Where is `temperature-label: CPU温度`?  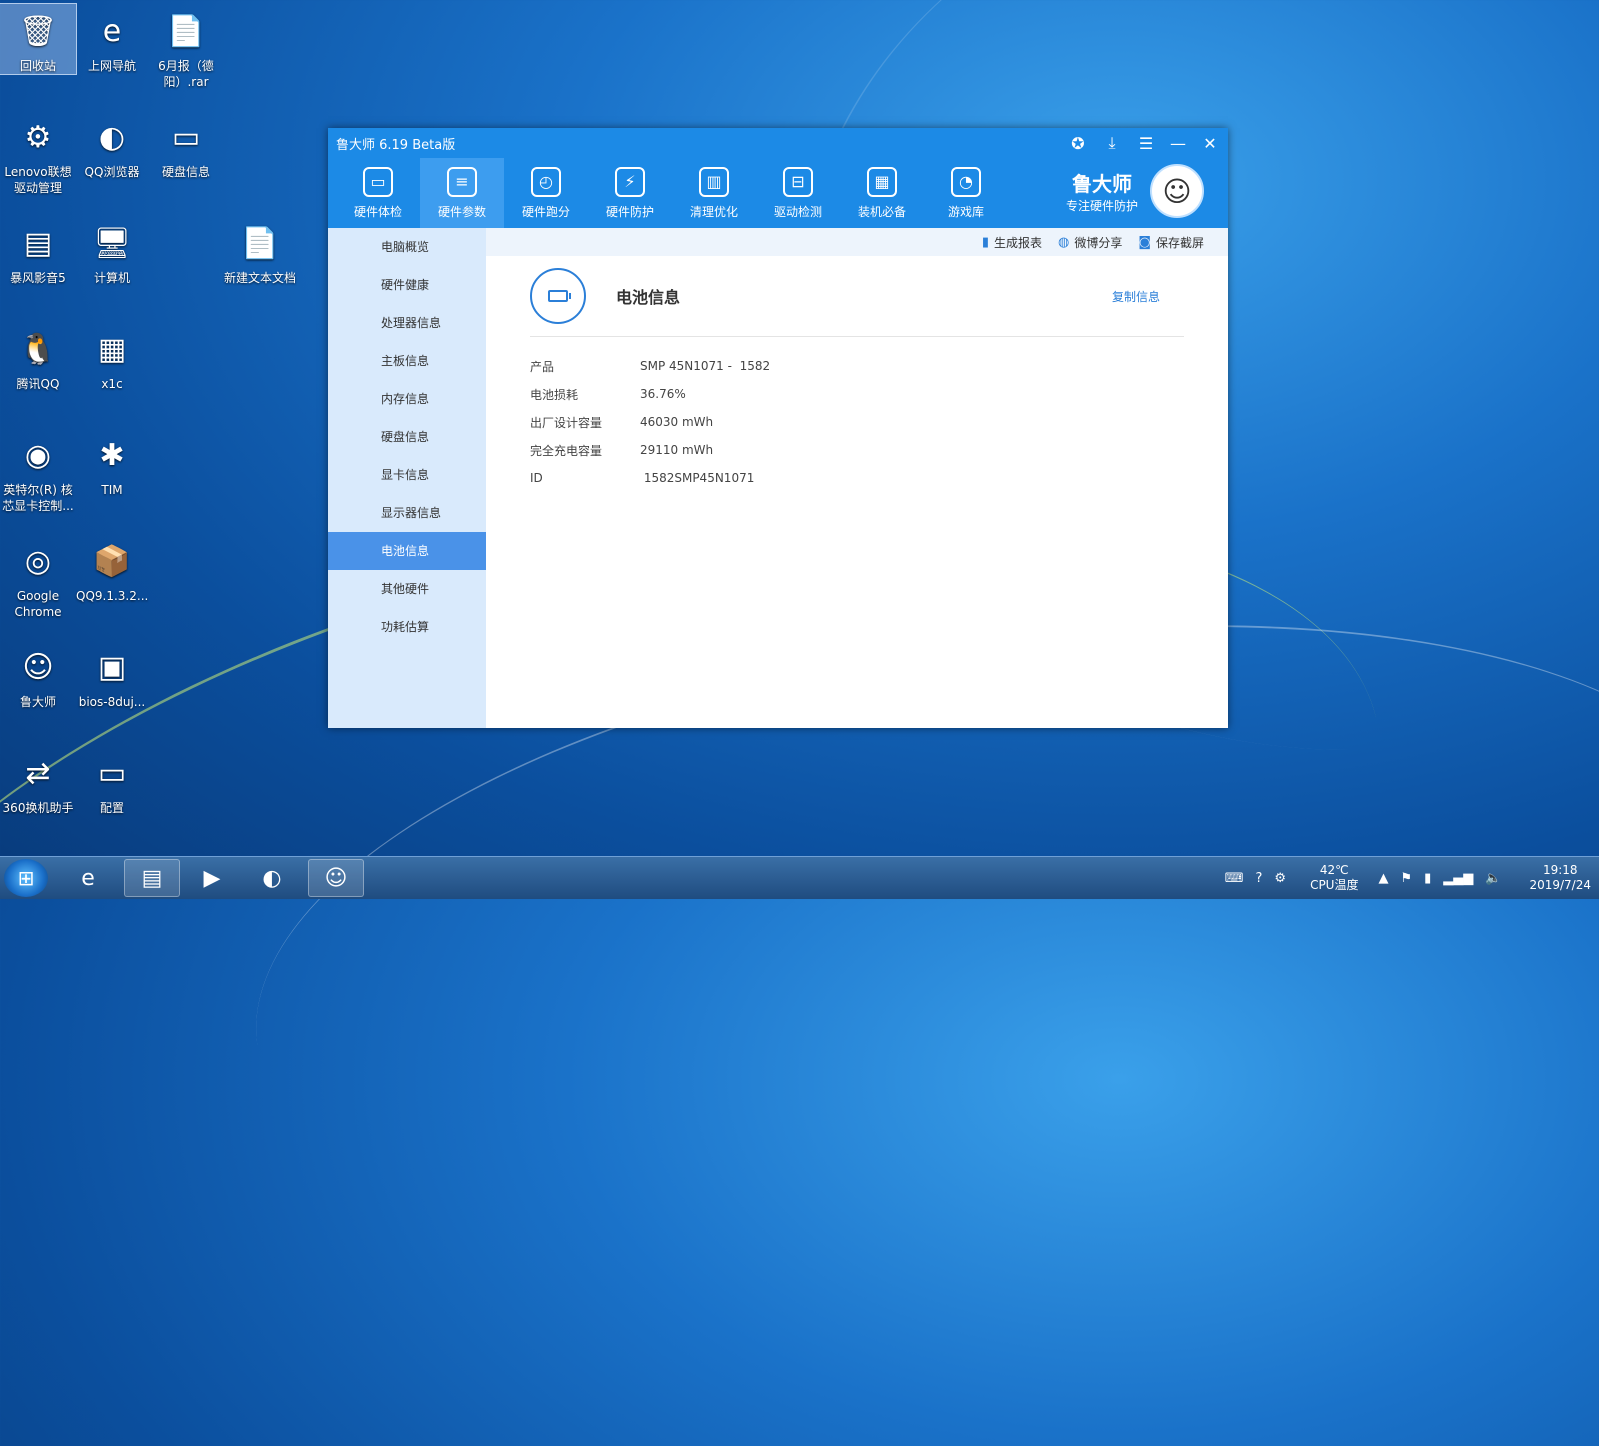 temperature-label: CPU温度 is located at coordinates (1334, 885).